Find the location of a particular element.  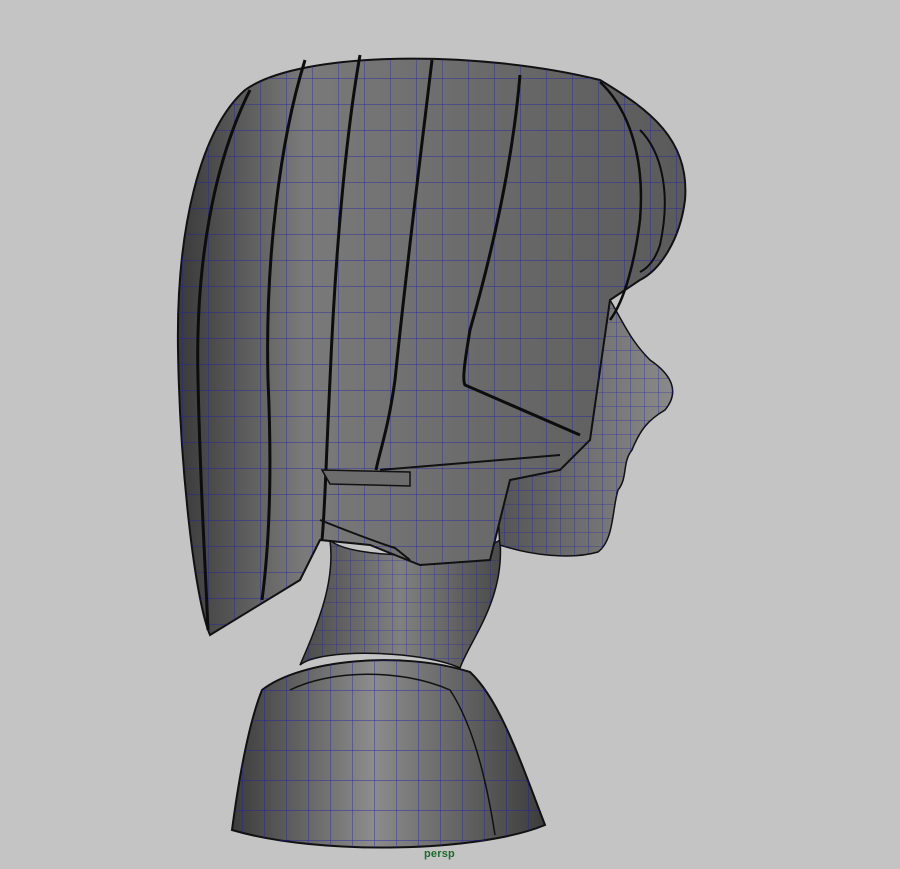

torso-mesh is located at coordinates (388, 754).